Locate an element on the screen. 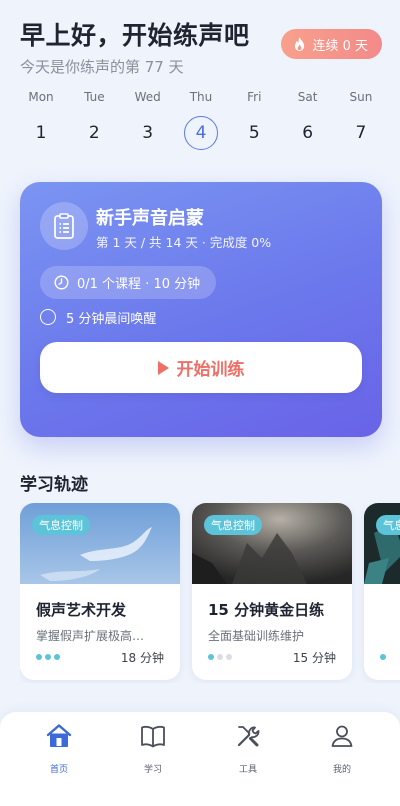 Image resolution: width=400 pixels, height=806 pixels. course-title: 假声艺术开发 is located at coordinates (81, 610).